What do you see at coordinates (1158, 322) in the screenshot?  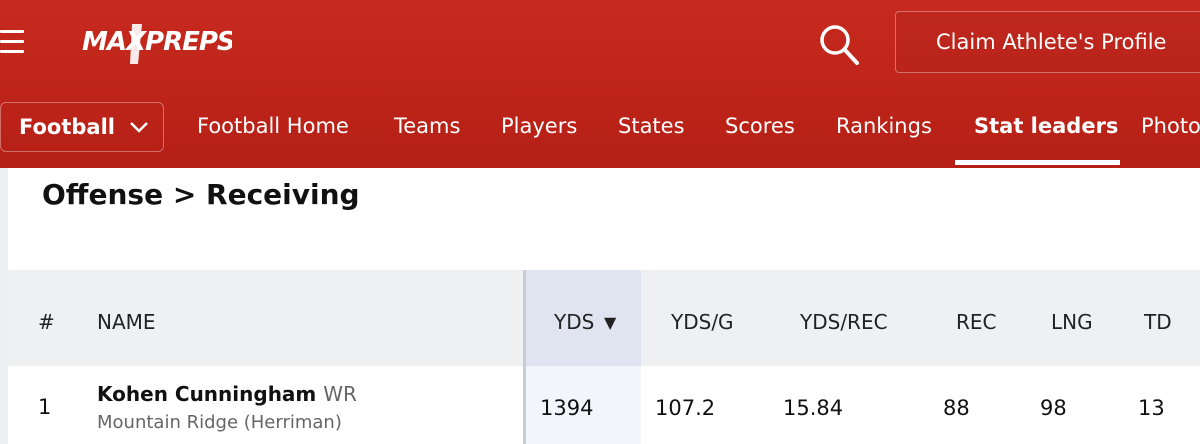 I see `header-td: TD` at bounding box center [1158, 322].